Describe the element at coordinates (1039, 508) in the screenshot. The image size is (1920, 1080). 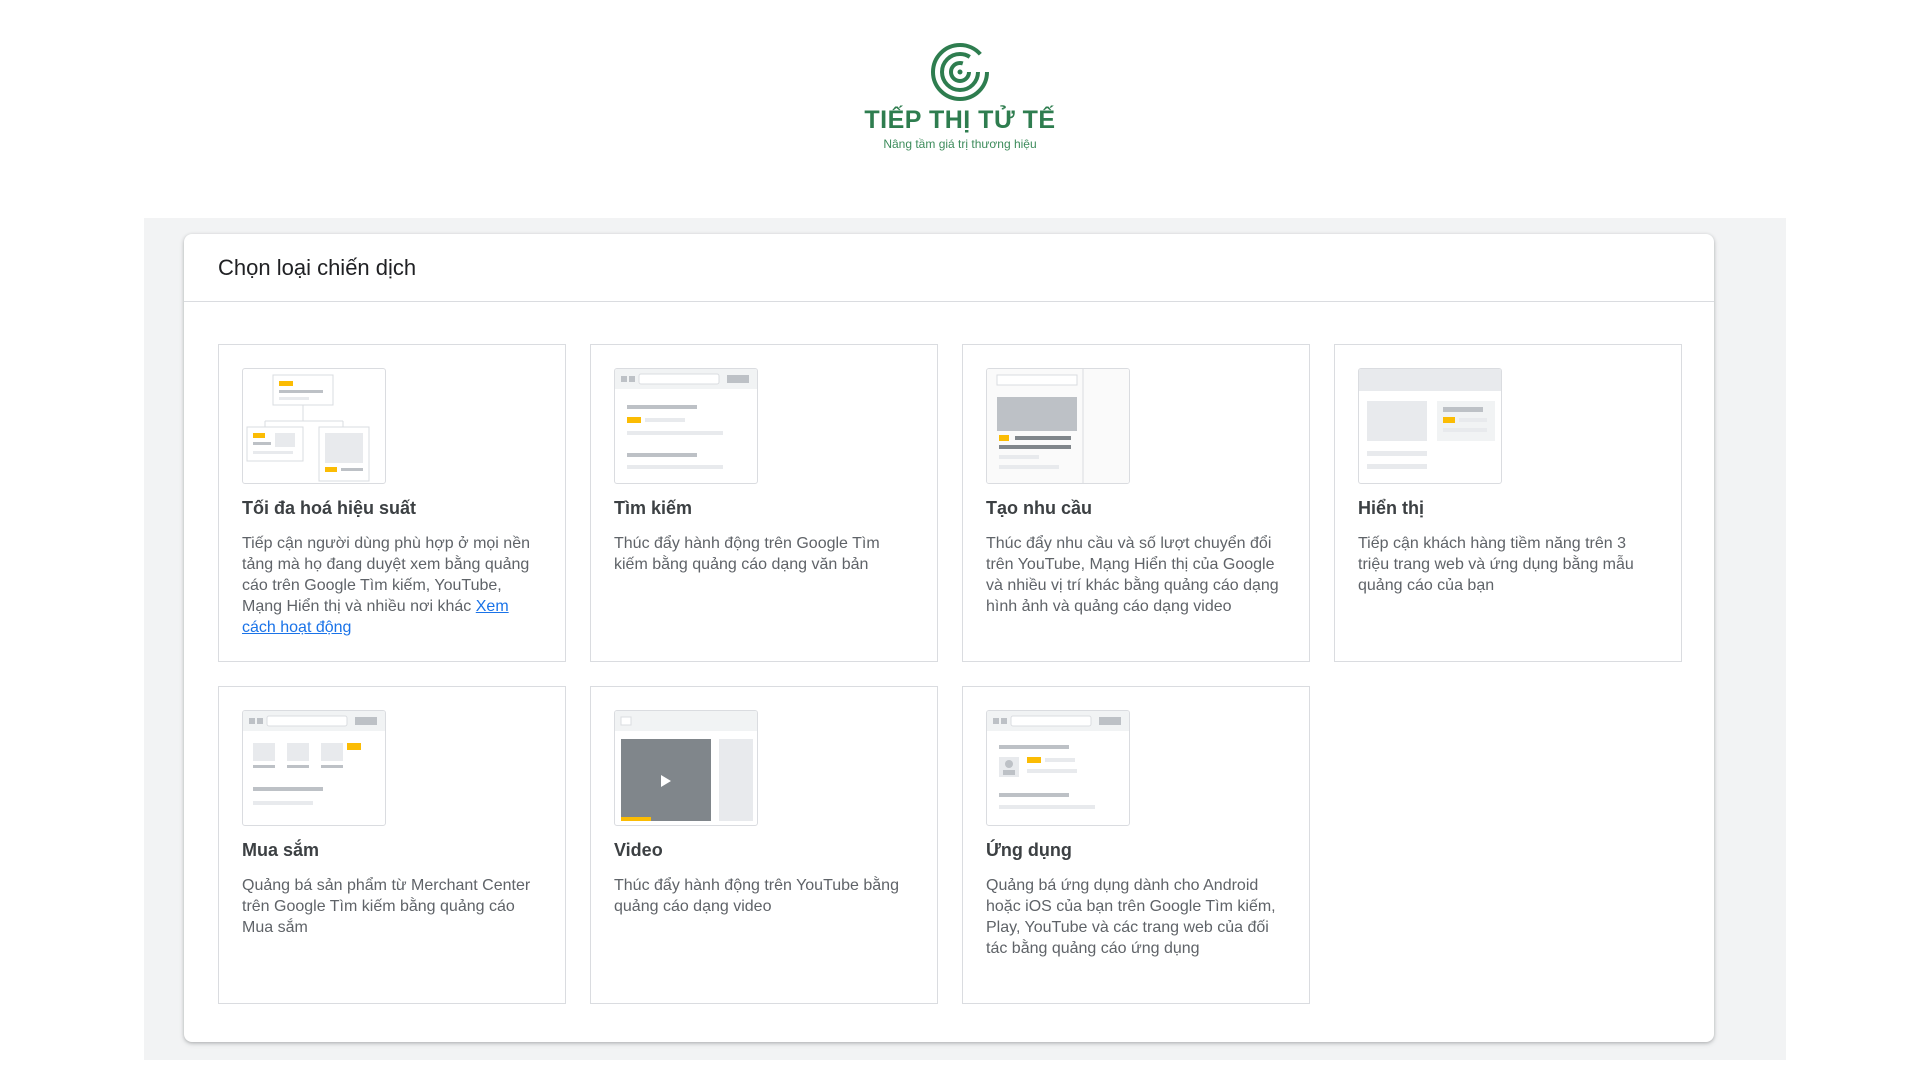
I see `card-title: Tạo nhu cầu` at that location.